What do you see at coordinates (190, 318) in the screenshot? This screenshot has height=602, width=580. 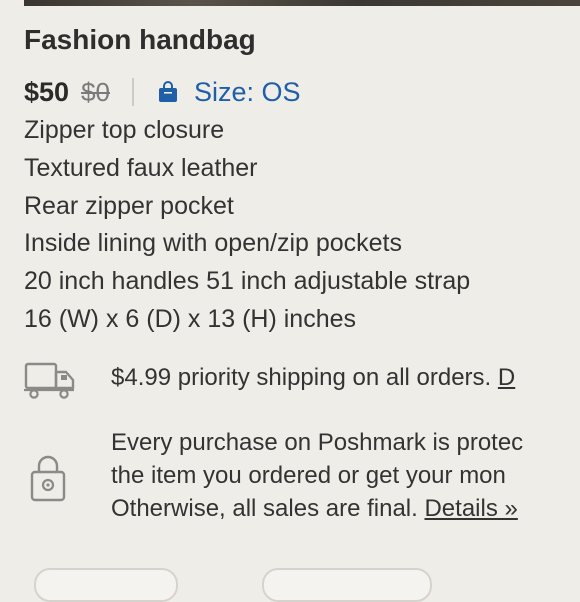 I see `description-line: 16 (W) x 6 (D) x 13 (H) inches` at bounding box center [190, 318].